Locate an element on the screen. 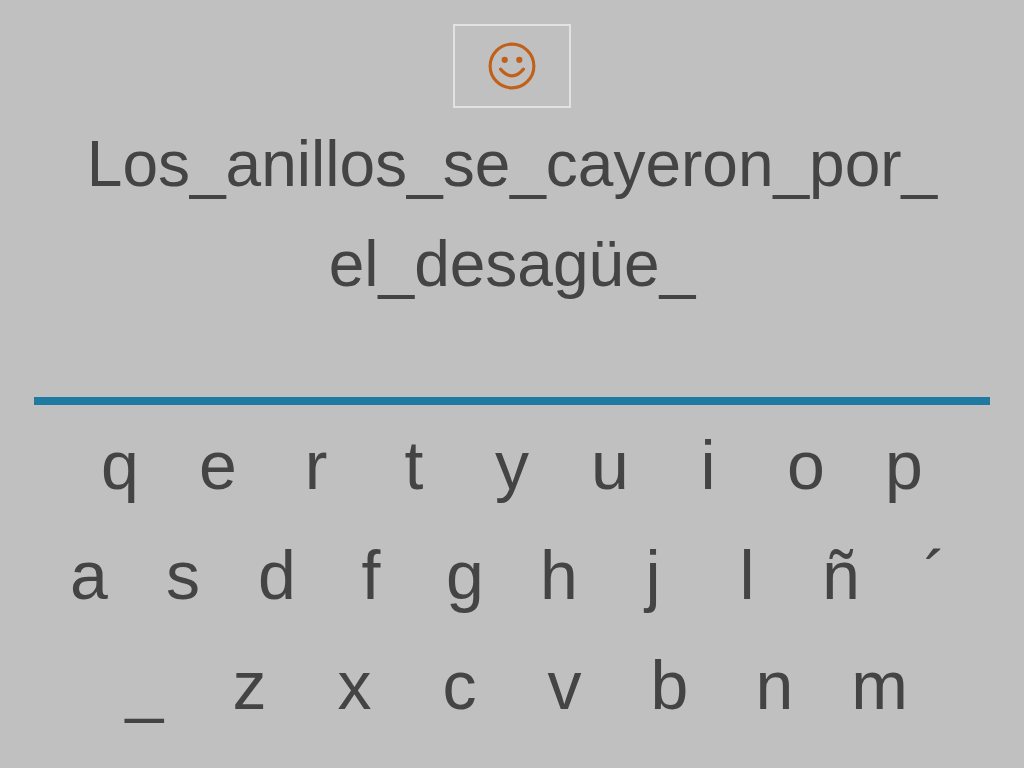  sentence-text: Los_anillos_se_cayeron_por_ is located at coordinates (512, 164).